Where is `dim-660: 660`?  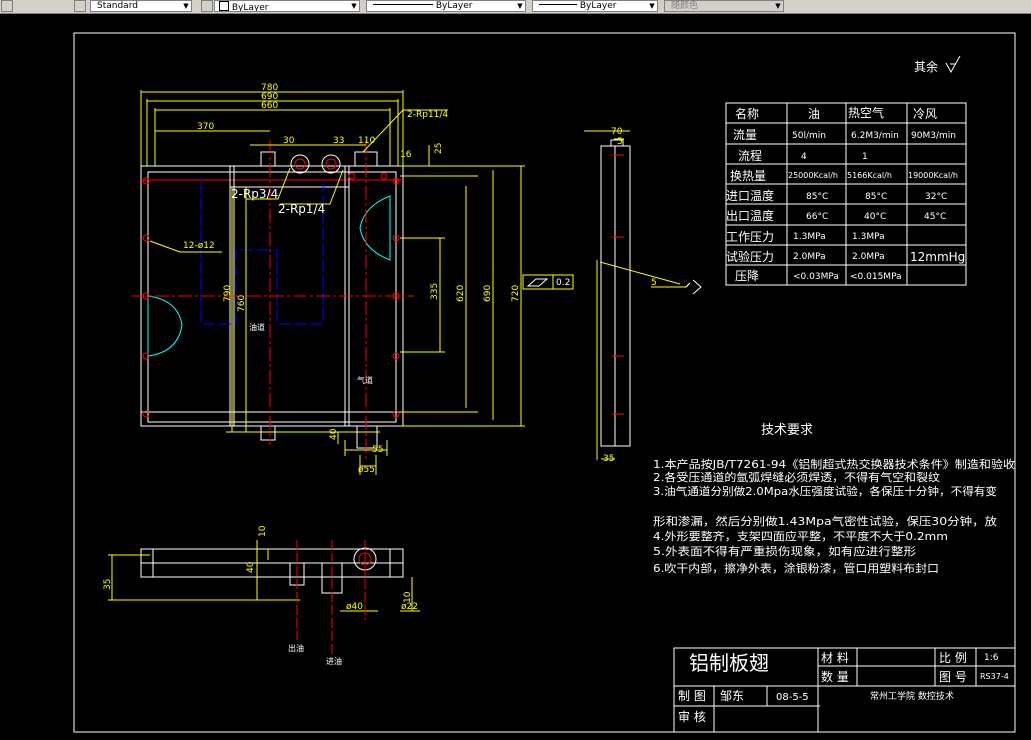 dim-660: 660 is located at coordinates (269, 106).